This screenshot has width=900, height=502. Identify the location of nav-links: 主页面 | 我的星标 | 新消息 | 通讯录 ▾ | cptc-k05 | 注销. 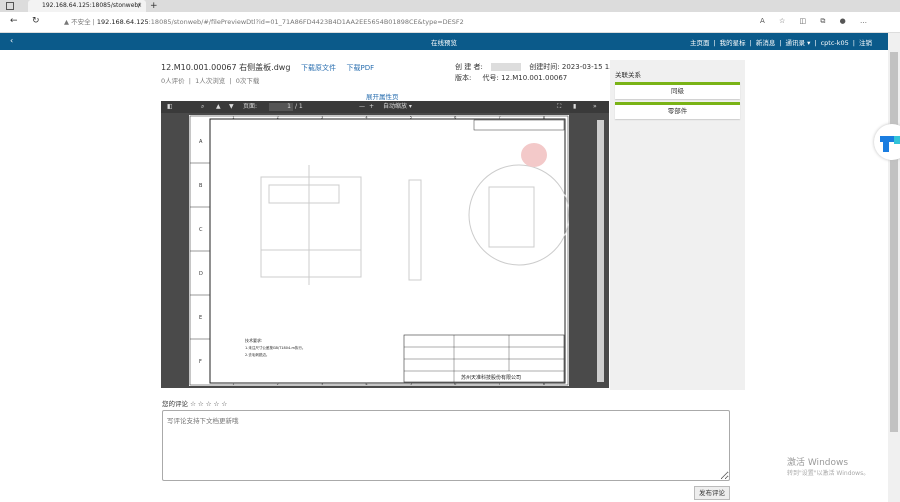
(780, 43).